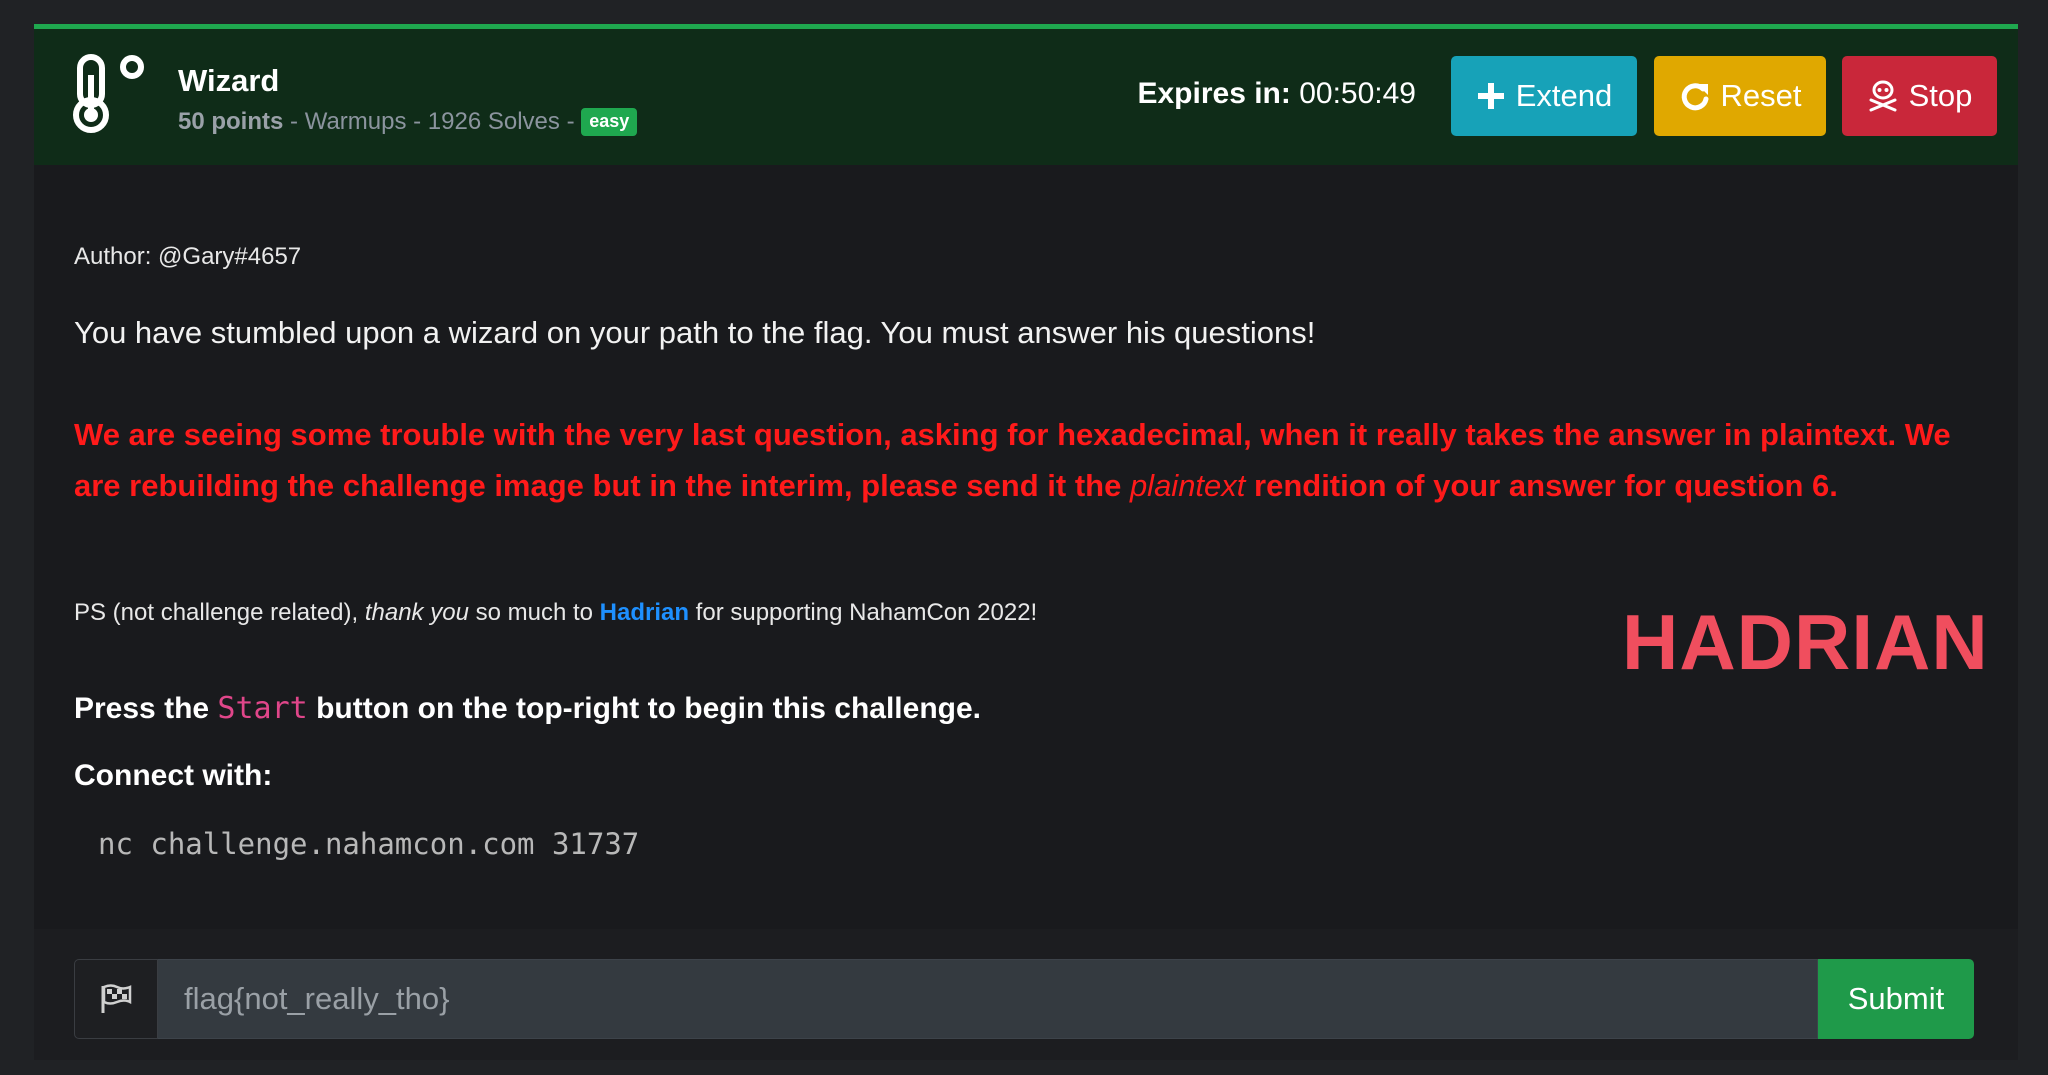 The width and height of the screenshot is (2048, 1075). What do you see at coordinates (432, 121) in the screenshot?
I see `challenge-meta-text: - Warmups - 1926 Solves -` at bounding box center [432, 121].